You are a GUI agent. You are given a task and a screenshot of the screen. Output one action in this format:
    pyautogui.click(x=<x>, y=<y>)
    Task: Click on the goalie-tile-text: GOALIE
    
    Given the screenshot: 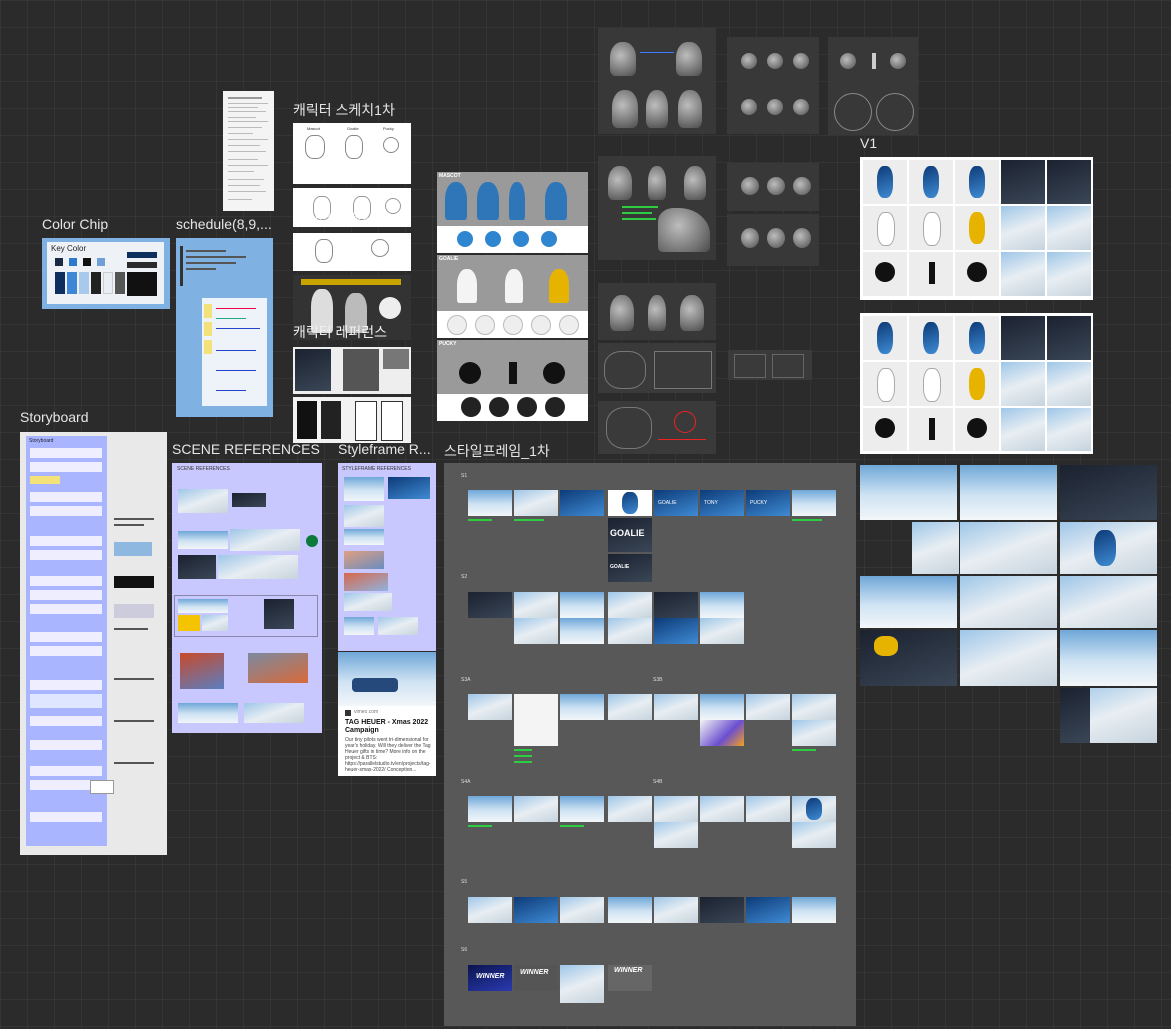 What is the action you would take?
    pyautogui.click(x=627, y=533)
    